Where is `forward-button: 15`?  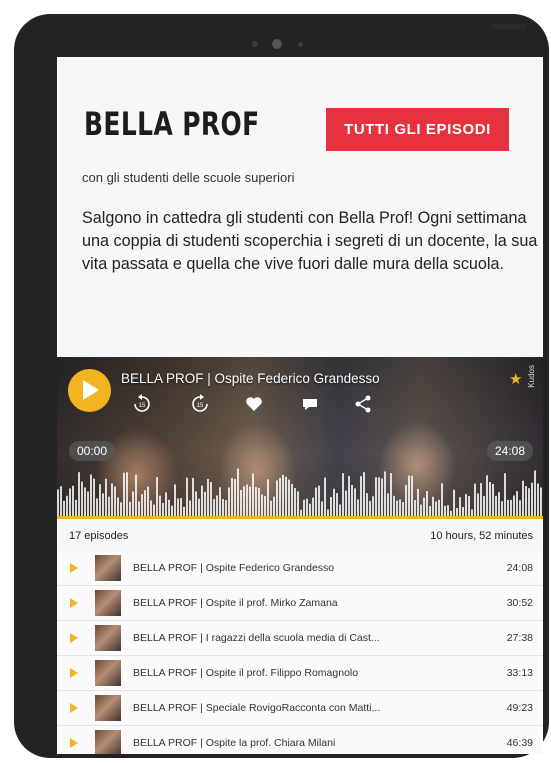
forward-button: 15 is located at coordinates (200, 404).